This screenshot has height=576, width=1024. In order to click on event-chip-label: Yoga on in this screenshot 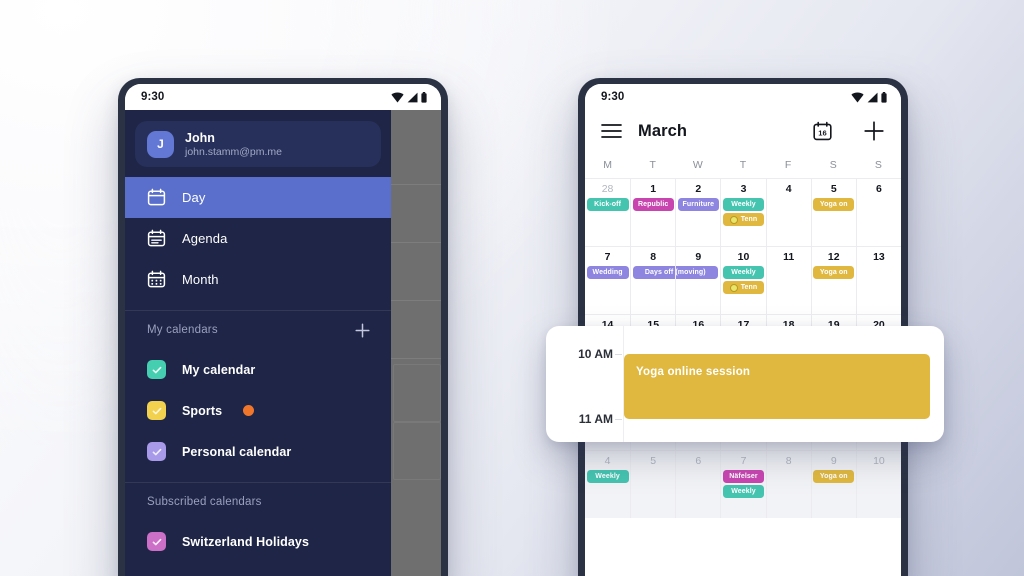, I will do `click(833, 204)`.